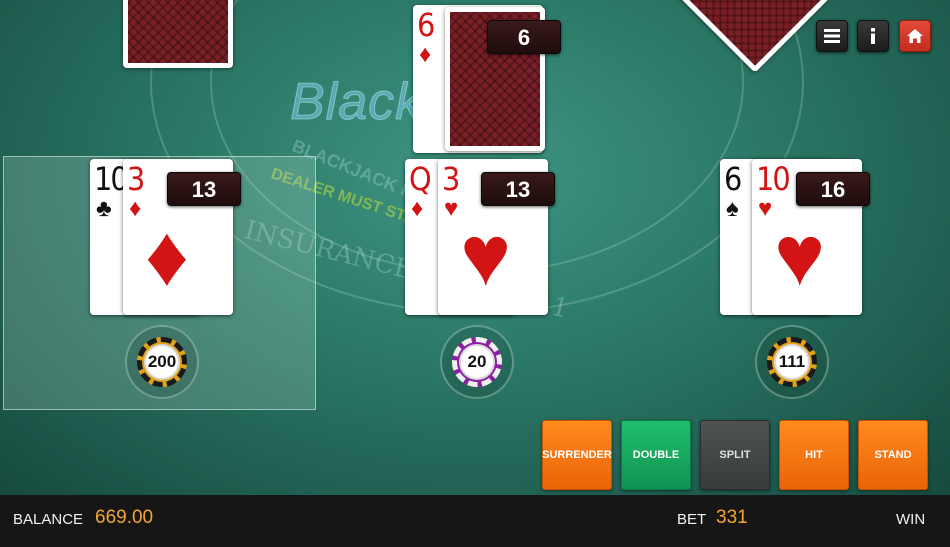  I want to click on hand1-chip: 200, so click(162, 362).